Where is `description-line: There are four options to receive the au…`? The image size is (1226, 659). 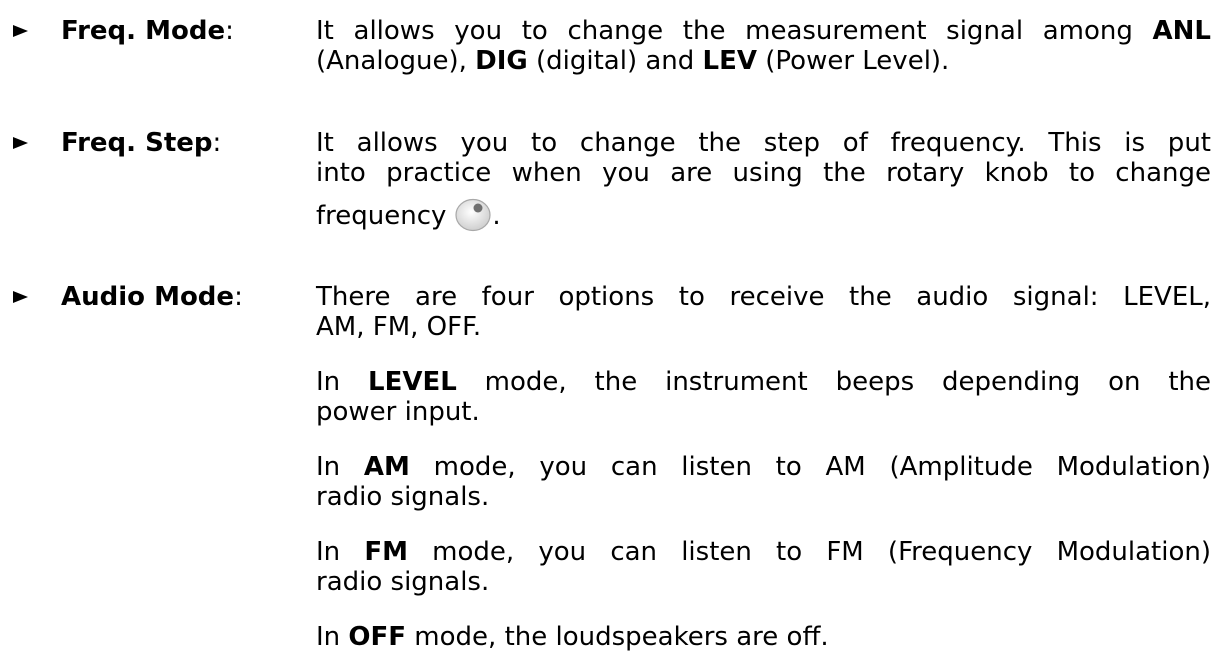
description-line: There are four options to receive the au… is located at coordinates (763, 297).